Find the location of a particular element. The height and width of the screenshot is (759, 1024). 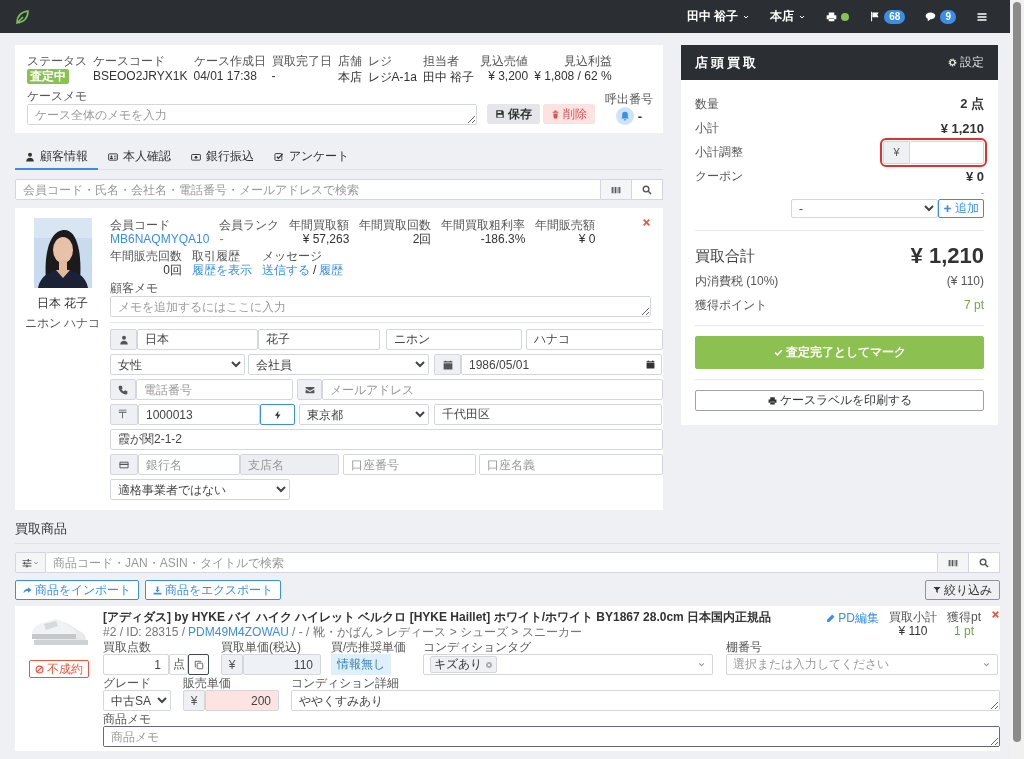

field-label: 見込売値 is located at coordinates (504, 61).